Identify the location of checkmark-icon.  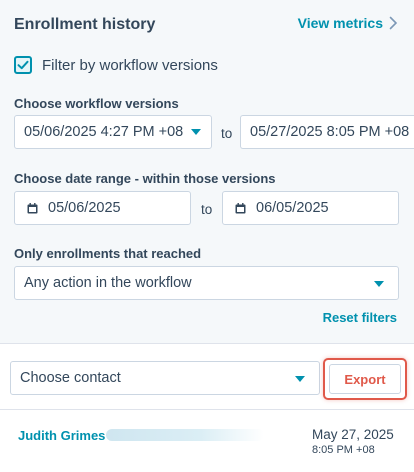
(23, 65).